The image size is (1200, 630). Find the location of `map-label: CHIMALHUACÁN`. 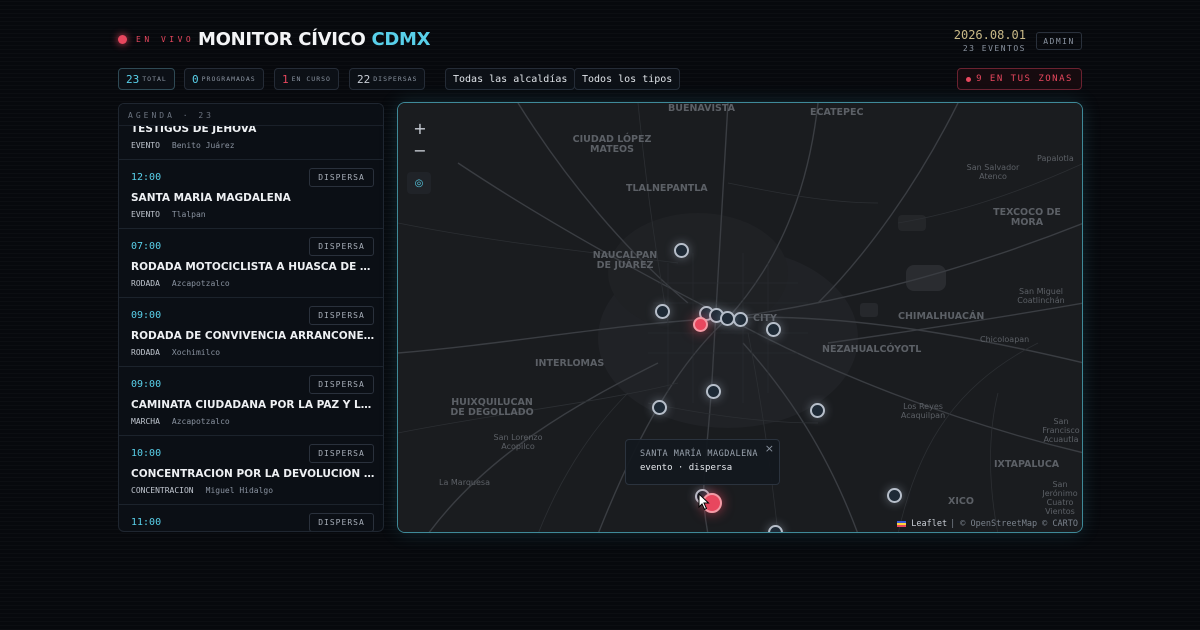

map-label: CHIMALHUACÁN is located at coordinates (941, 316).